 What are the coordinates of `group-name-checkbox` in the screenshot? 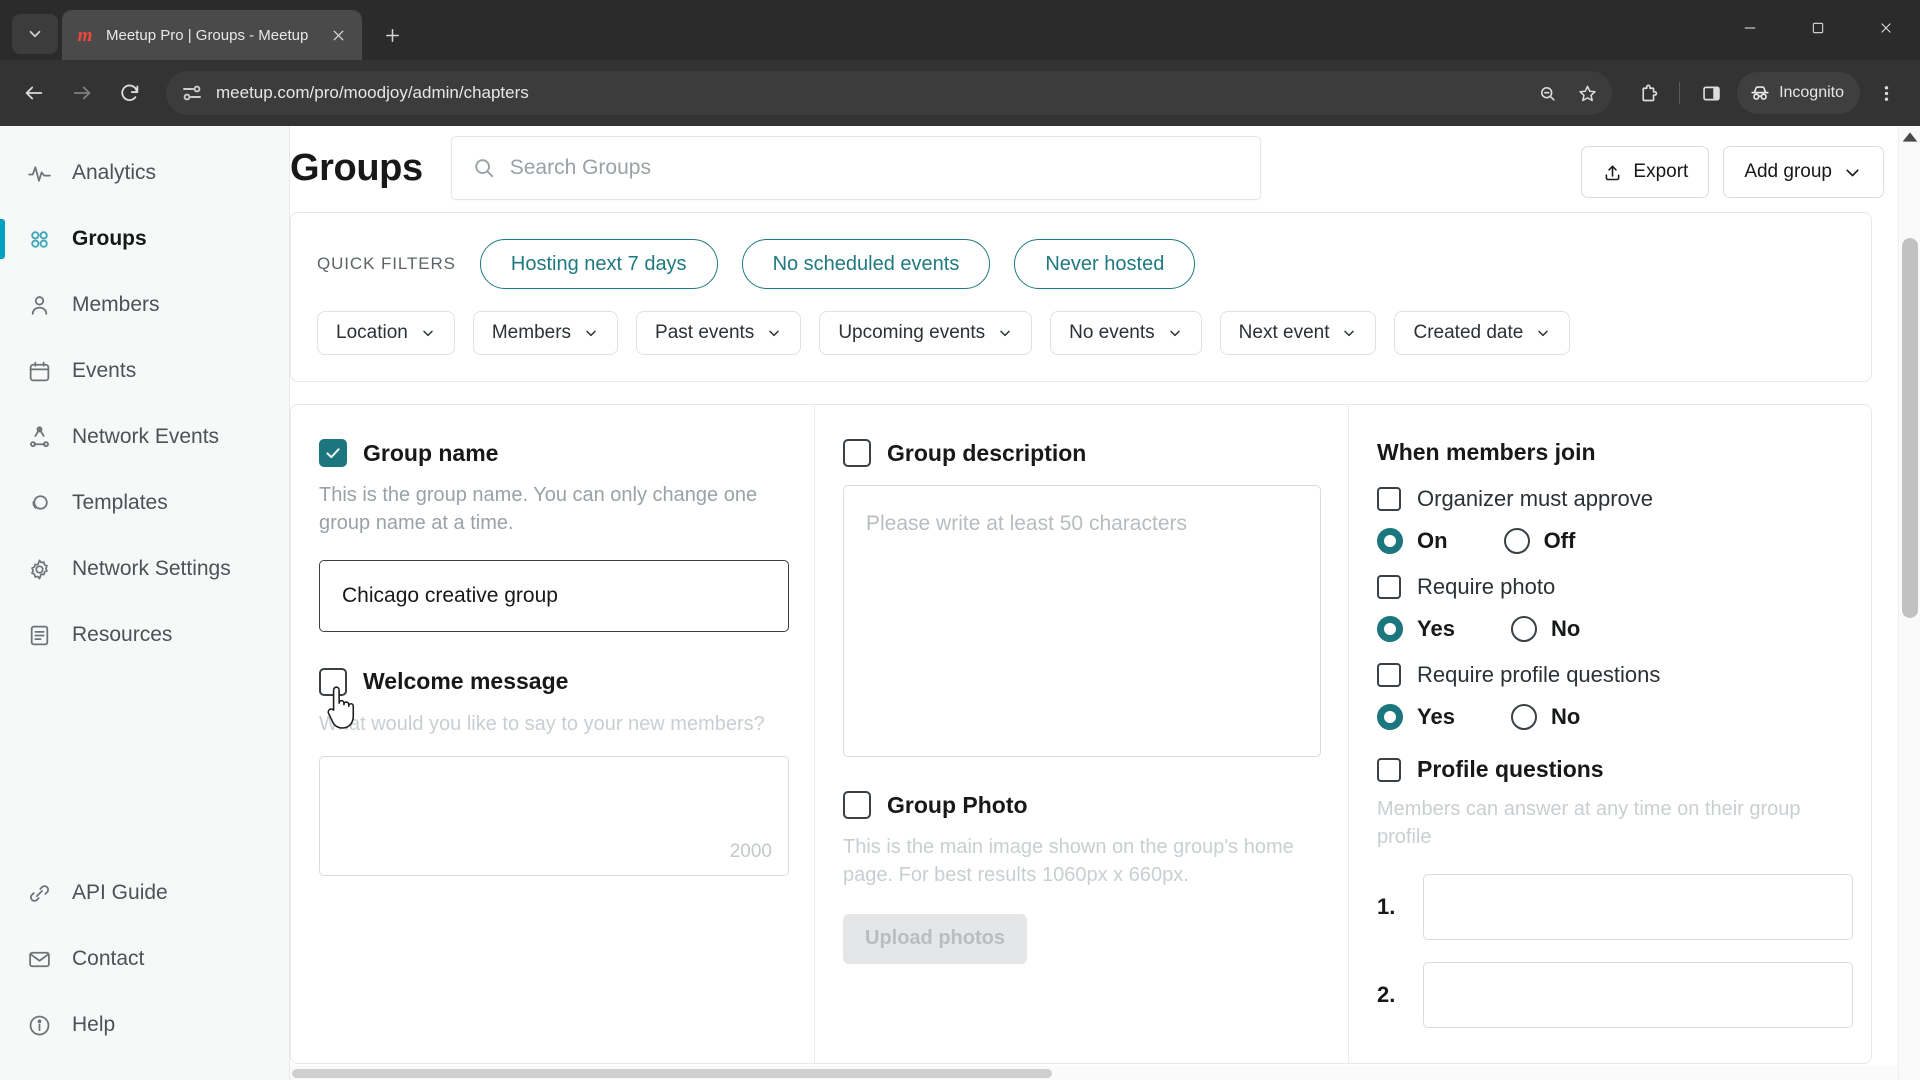 It's located at (333, 453).